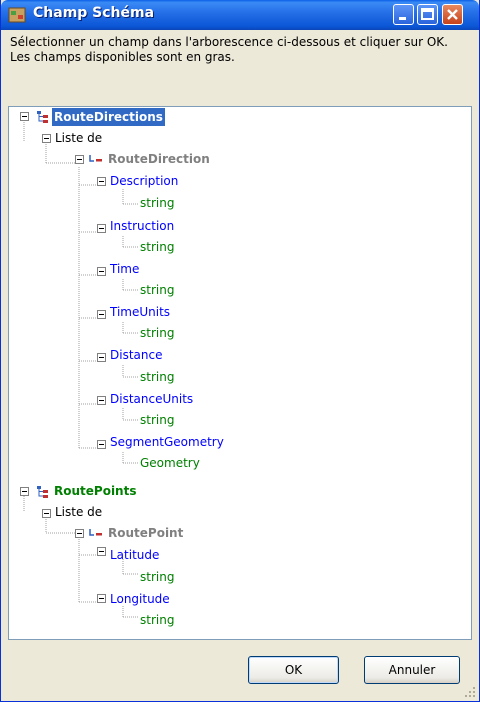 Image resolution: width=480 pixels, height=702 pixels. I want to click on tree-node-label: RoutePoint, so click(146, 533).